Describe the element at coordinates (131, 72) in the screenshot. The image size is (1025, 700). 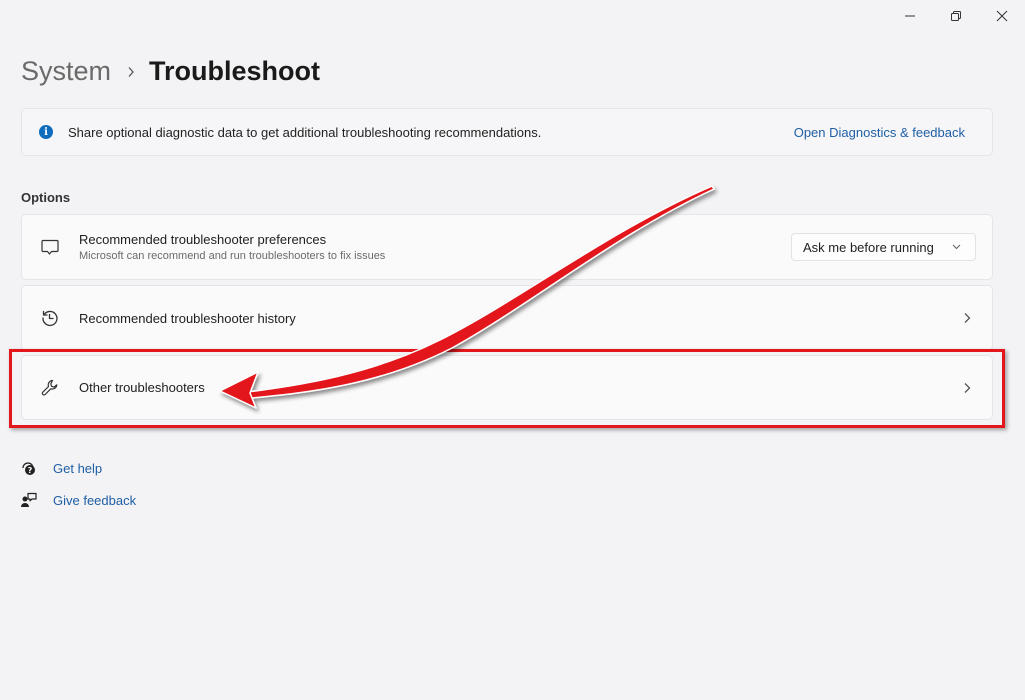
I see `breadcrumb-separator-icon` at that location.